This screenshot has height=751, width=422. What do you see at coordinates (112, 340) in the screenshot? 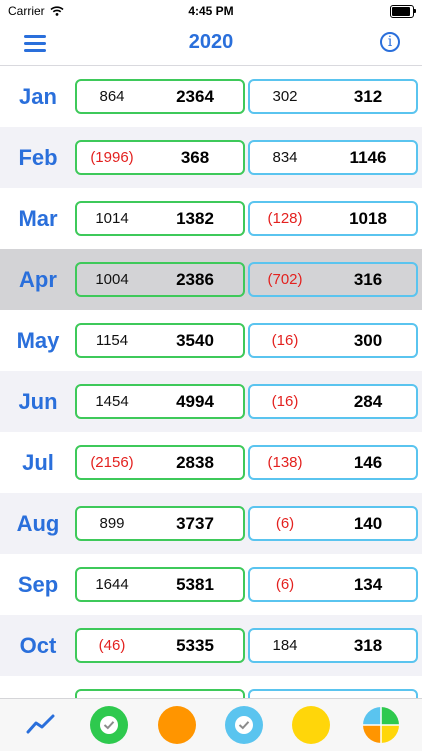
I see `green-small-value: 1154` at bounding box center [112, 340].